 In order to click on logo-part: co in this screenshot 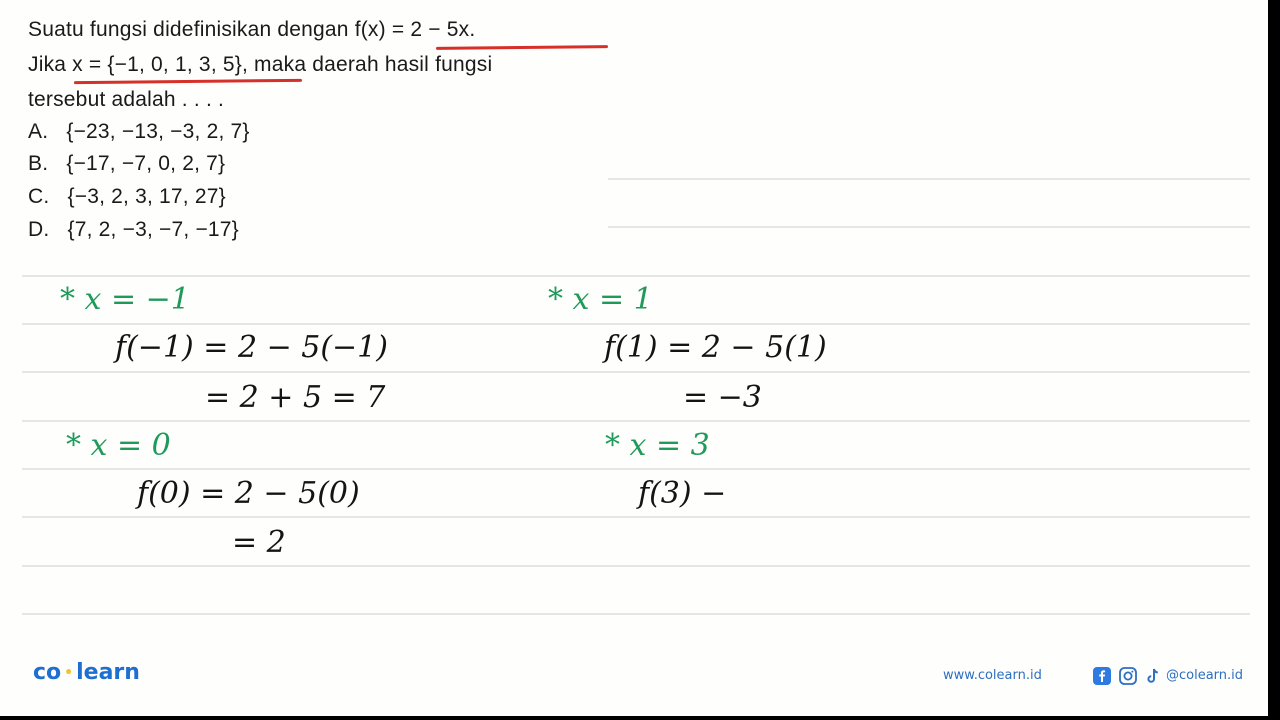, I will do `click(47, 672)`.